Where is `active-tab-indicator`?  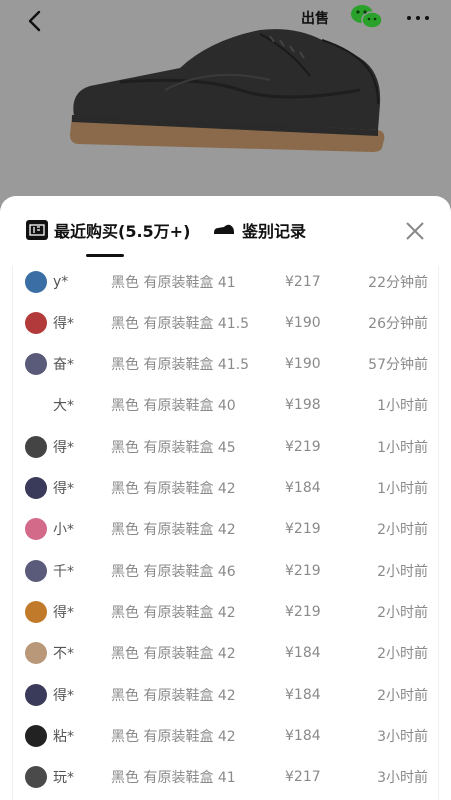
active-tab-indicator is located at coordinates (105, 255).